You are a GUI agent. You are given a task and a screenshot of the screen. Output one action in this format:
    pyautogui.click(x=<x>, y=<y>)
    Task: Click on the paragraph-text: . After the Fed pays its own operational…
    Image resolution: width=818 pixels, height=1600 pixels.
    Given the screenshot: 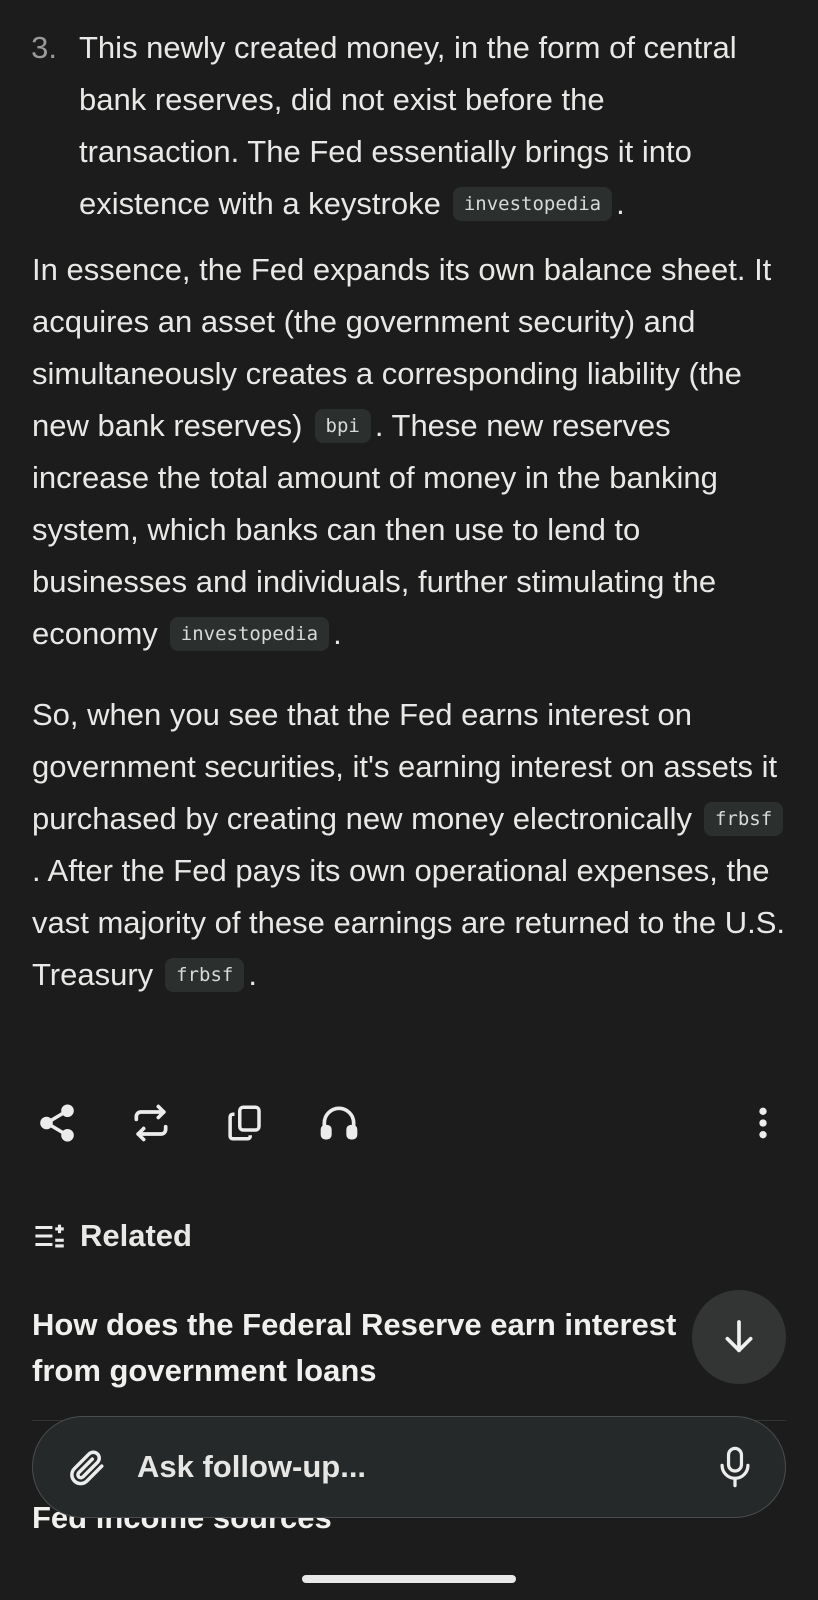 What is the action you would take?
    pyautogui.click(x=408, y=922)
    